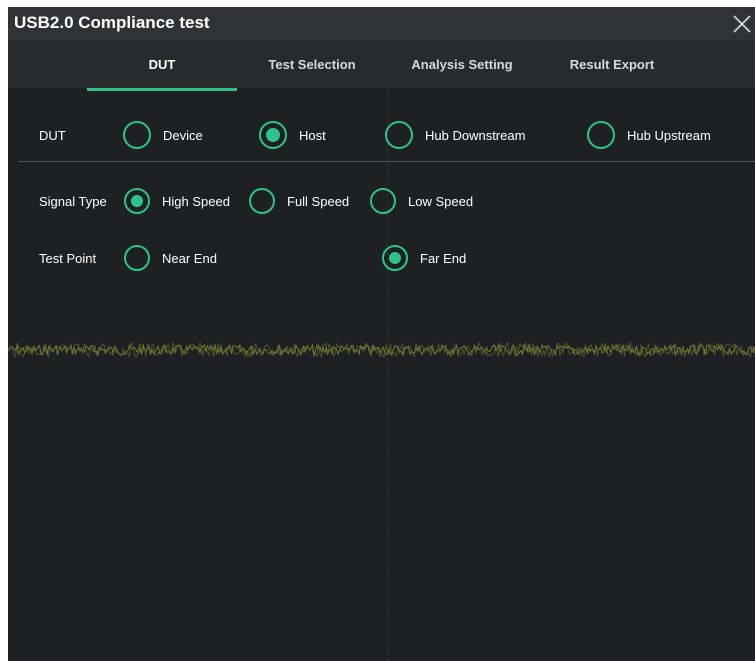 The height and width of the screenshot is (661, 755). I want to click on radio-label: Far End, so click(443, 258).